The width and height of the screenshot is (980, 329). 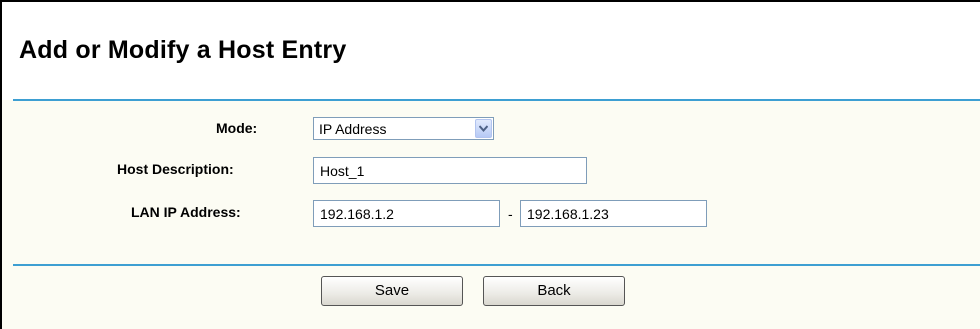 I want to click on mode-label: Mode:, so click(x=237, y=128).